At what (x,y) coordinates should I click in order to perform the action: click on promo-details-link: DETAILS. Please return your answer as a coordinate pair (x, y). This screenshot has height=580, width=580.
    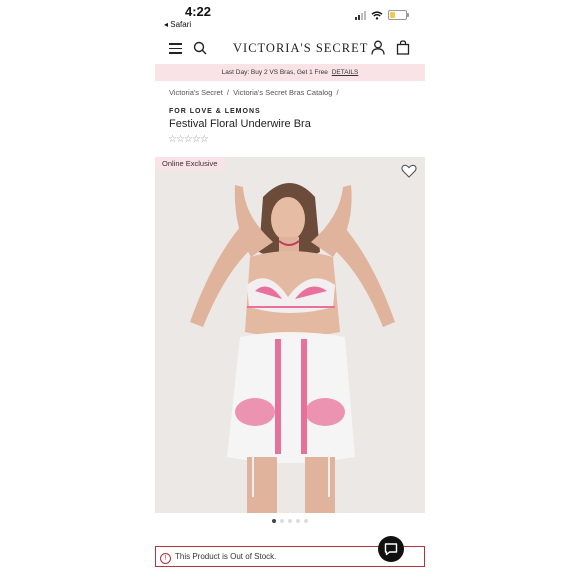
    Looking at the image, I should click on (345, 72).